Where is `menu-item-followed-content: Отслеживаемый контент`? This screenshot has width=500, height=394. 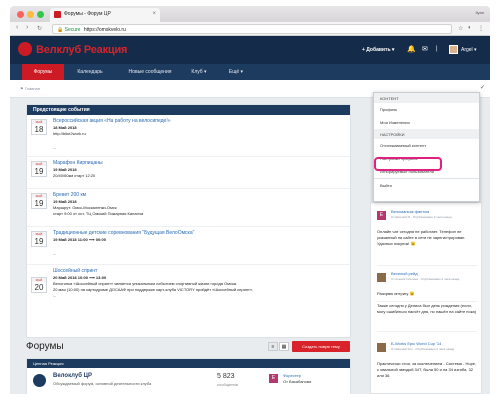
menu-item-followed-content: Отслеживаемый контент is located at coordinates (426, 145).